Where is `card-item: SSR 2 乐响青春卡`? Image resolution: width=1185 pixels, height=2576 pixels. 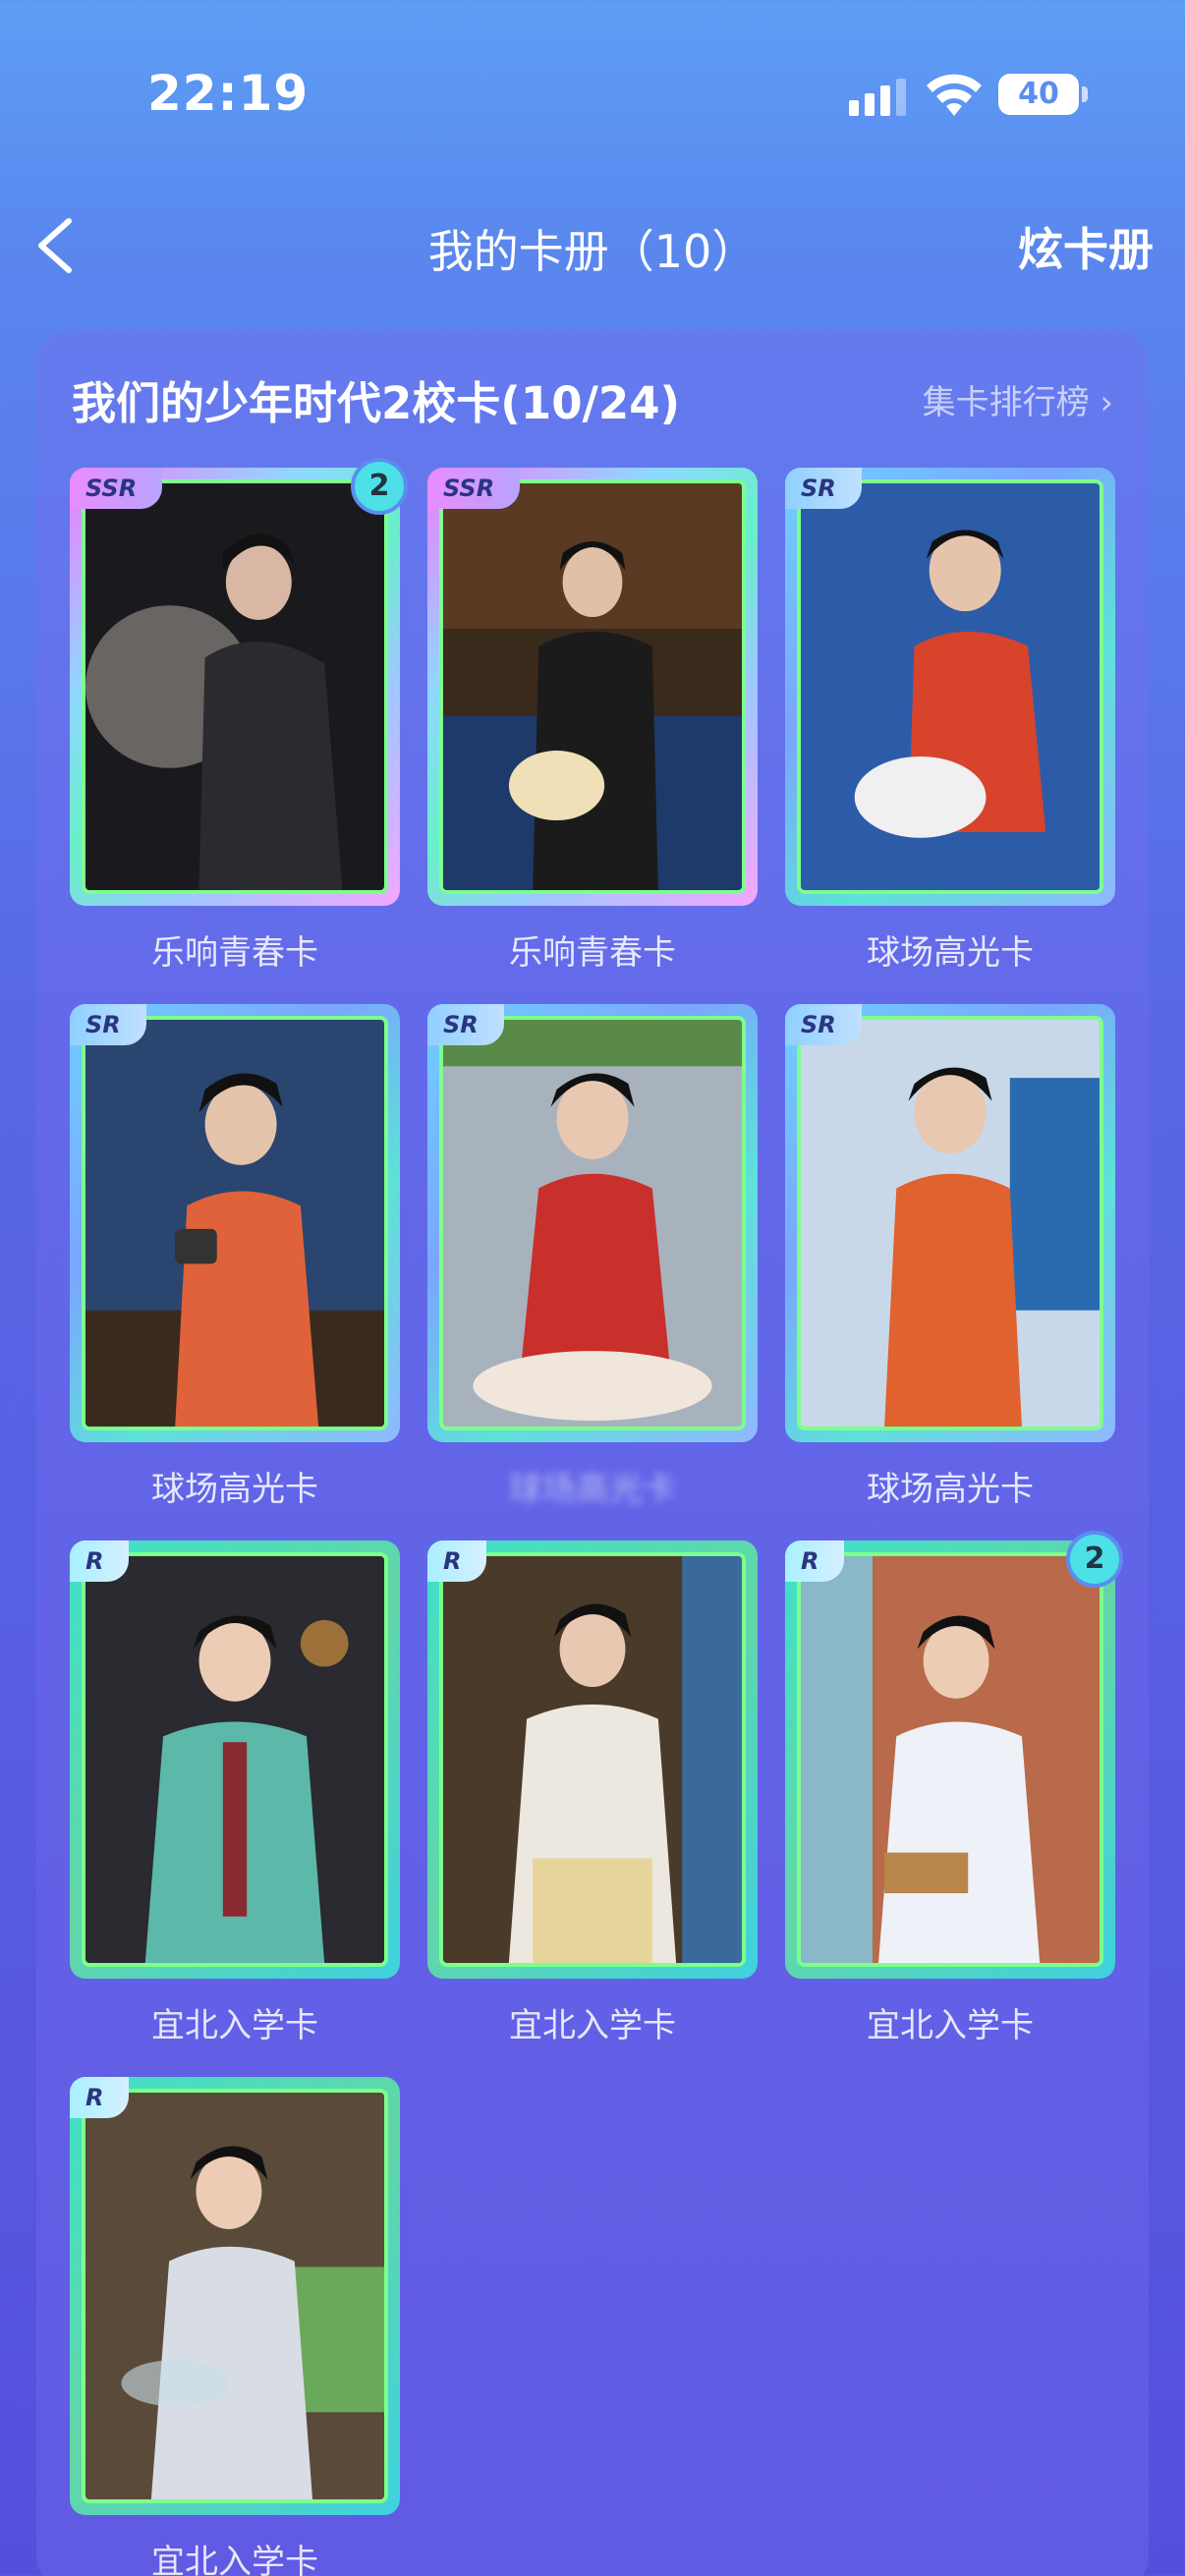 card-item: SSR 2 乐响青春卡 is located at coordinates (239, 723).